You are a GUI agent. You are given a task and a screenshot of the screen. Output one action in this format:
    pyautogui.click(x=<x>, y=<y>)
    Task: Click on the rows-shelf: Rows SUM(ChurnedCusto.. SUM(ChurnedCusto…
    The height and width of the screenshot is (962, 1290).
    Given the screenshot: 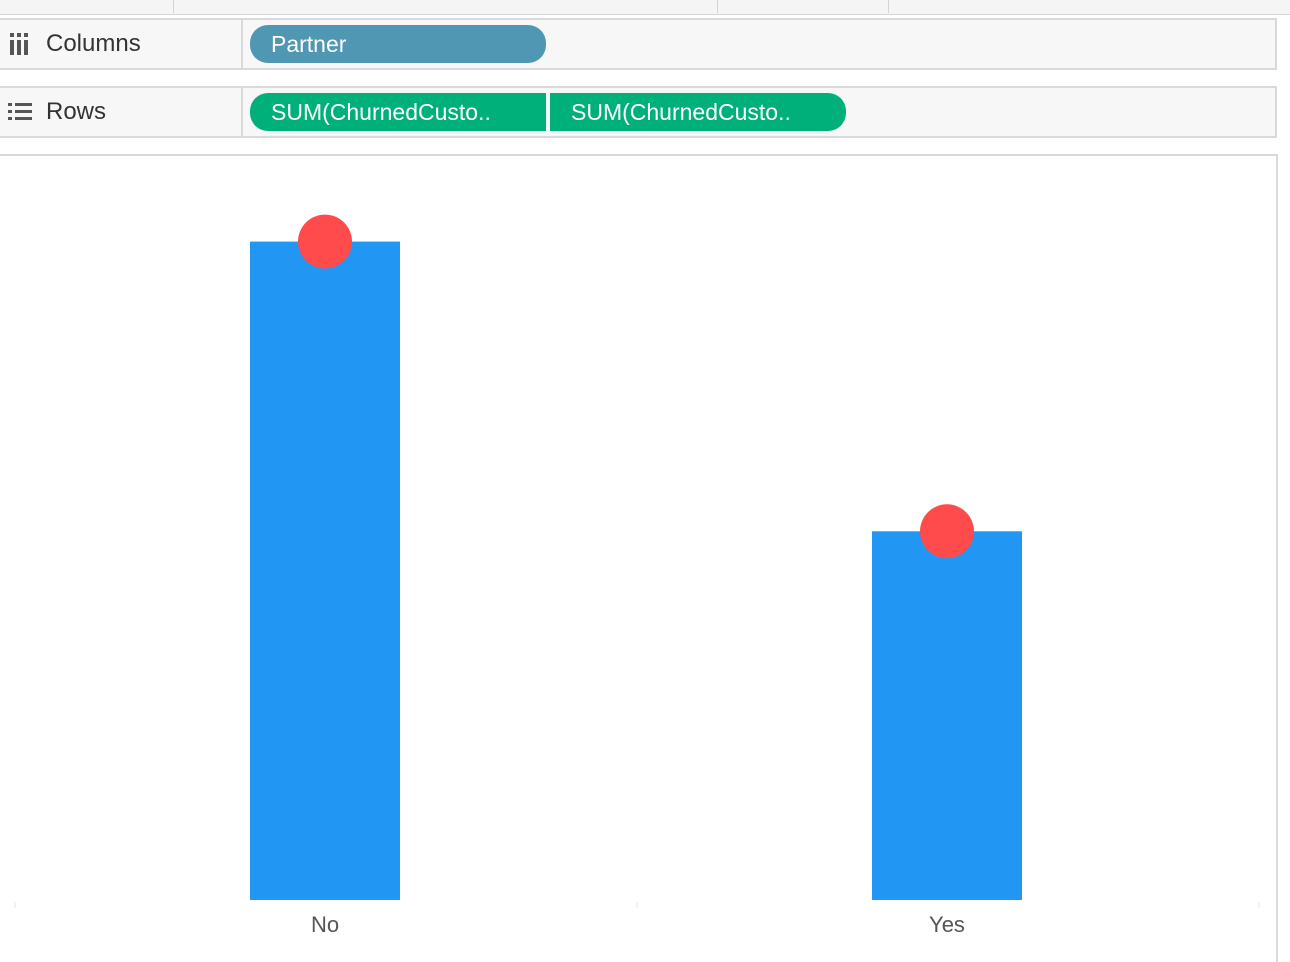 What is the action you would take?
    pyautogui.click(x=638, y=112)
    